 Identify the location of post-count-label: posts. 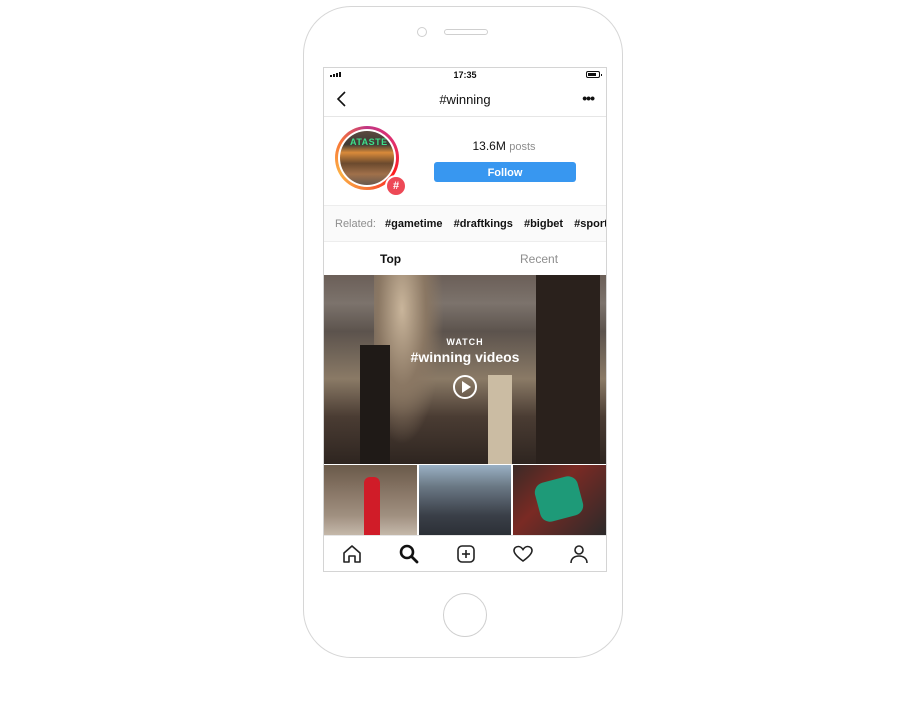
(522, 147).